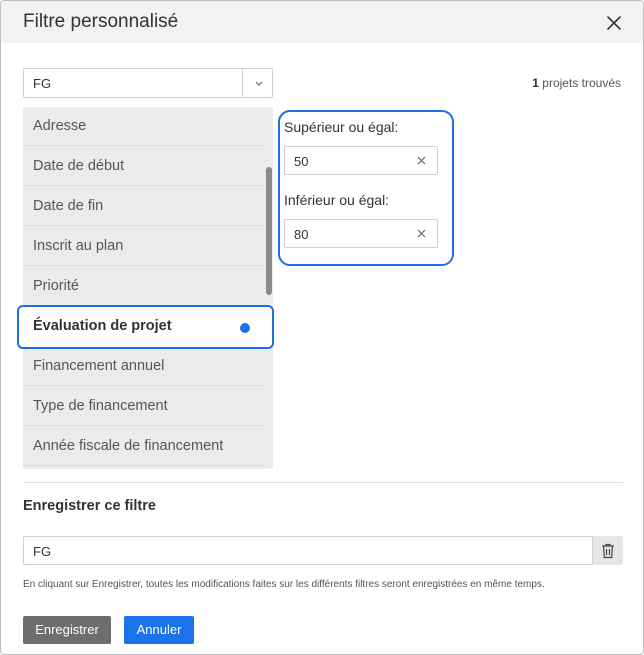 The width and height of the screenshot is (644, 655). I want to click on section-divider, so click(323, 482).